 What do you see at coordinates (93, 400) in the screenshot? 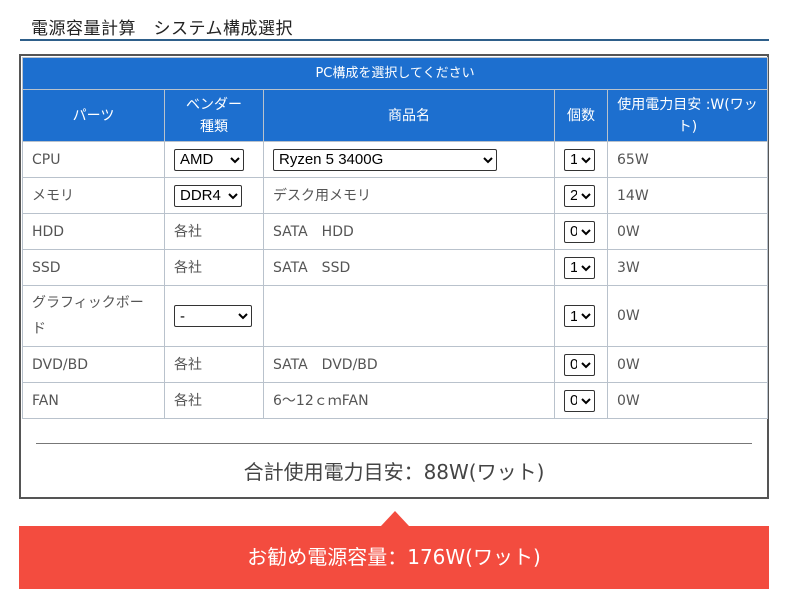
I see `part-name: FAN` at bounding box center [93, 400].